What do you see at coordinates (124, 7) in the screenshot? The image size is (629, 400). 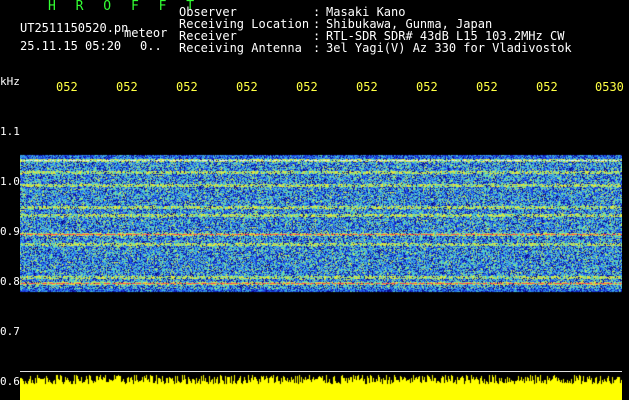 I see `app-title: H R O F F T` at bounding box center [124, 7].